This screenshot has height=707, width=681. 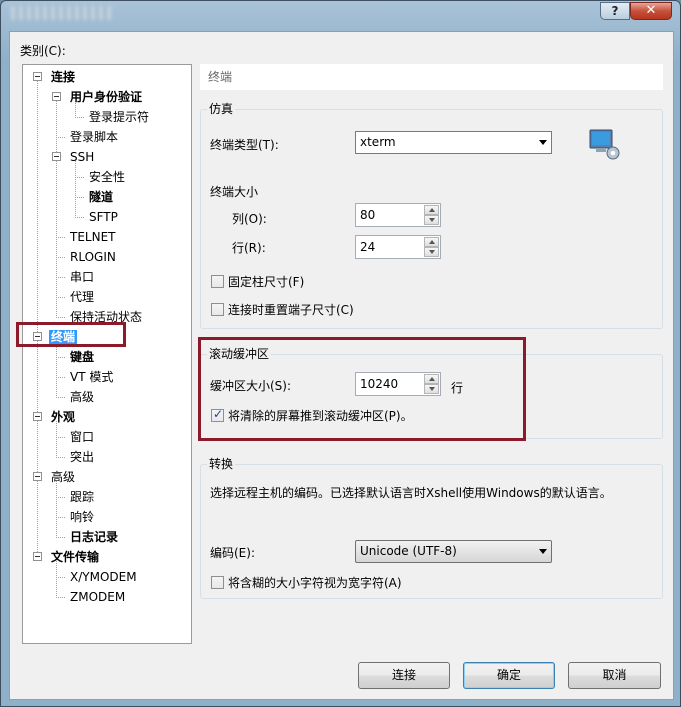 What do you see at coordinates (291, 310) in the screenshot?
I see `reset-size-label: 连接时重置端子尺寸(C)` at bounding box center [291, 310].